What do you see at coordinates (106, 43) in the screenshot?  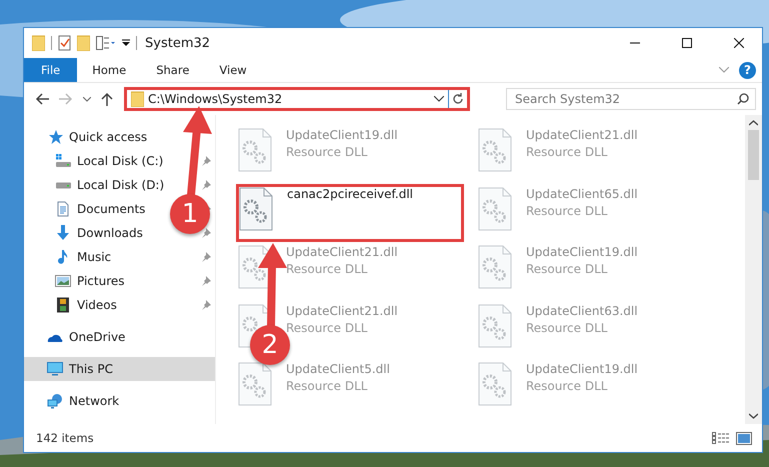 I see `view-menu-icon` at bounding box center [106, 43].